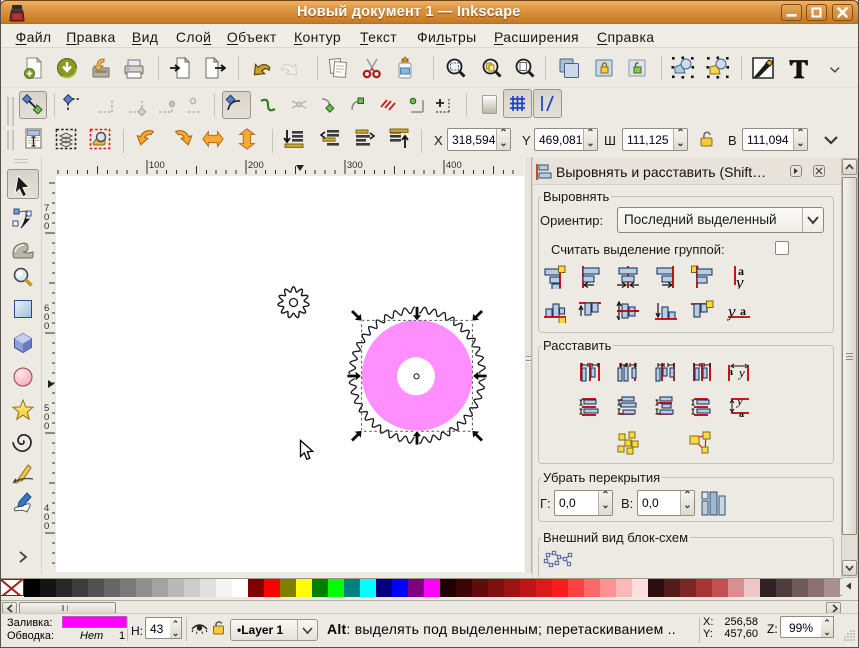  I want to click on svg-text: 100, so click(157, 165).